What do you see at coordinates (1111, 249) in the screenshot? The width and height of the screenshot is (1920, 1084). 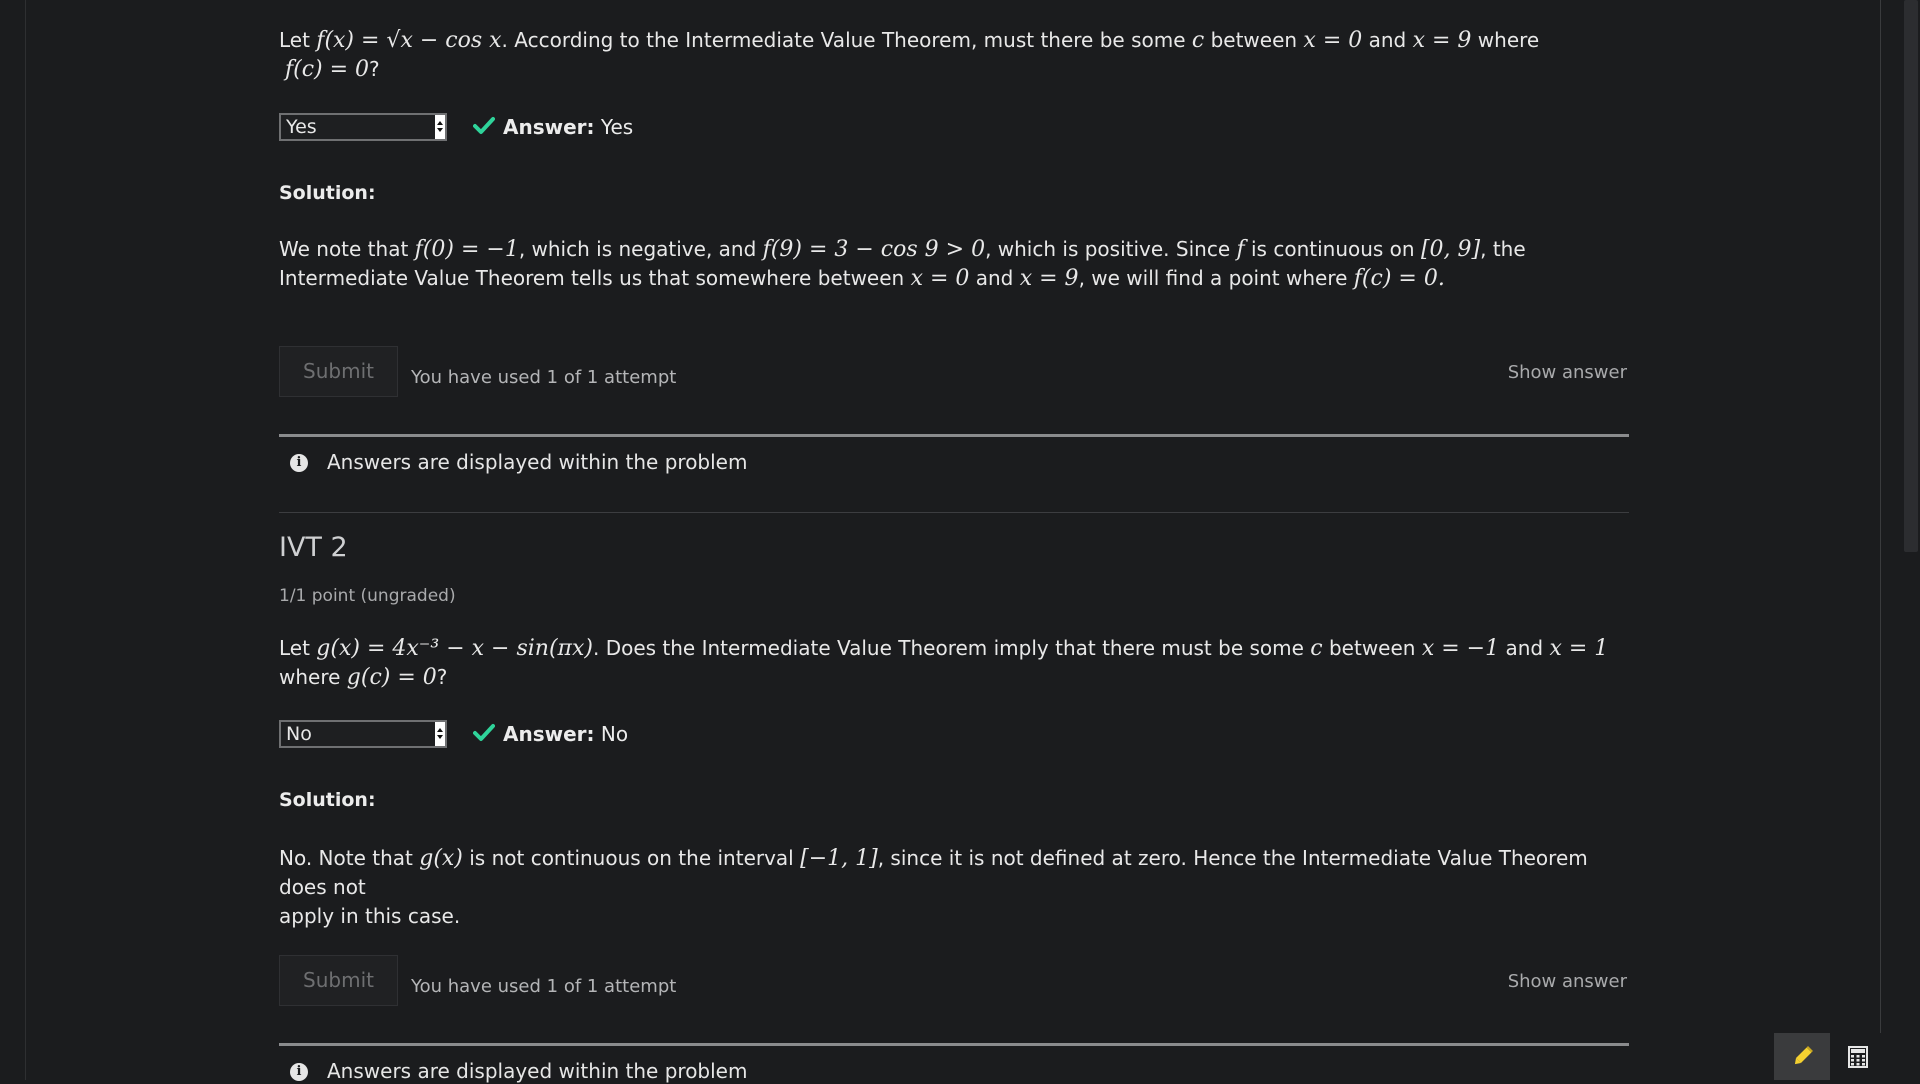 I see `text-run: , which is positive. Since` at bounding box center [1111, 249].